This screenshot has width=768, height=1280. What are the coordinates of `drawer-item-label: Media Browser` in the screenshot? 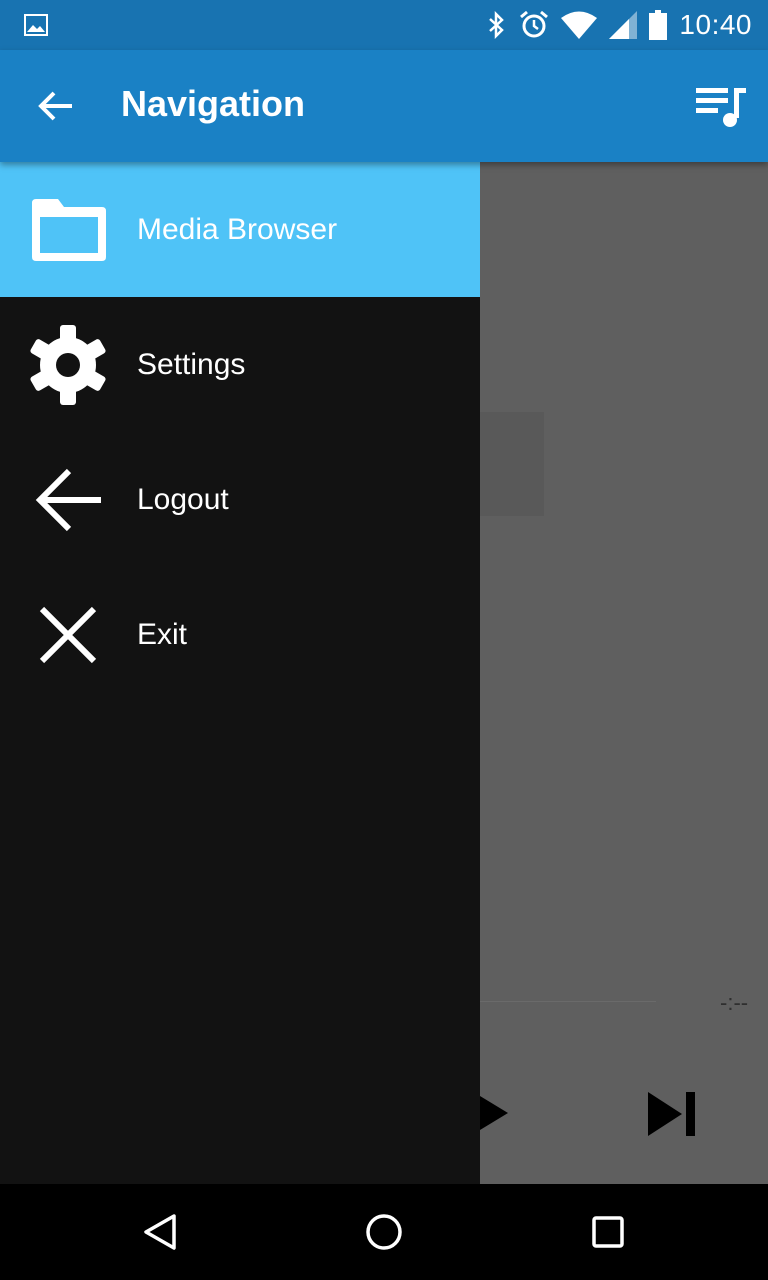 It's located at (237, 229).